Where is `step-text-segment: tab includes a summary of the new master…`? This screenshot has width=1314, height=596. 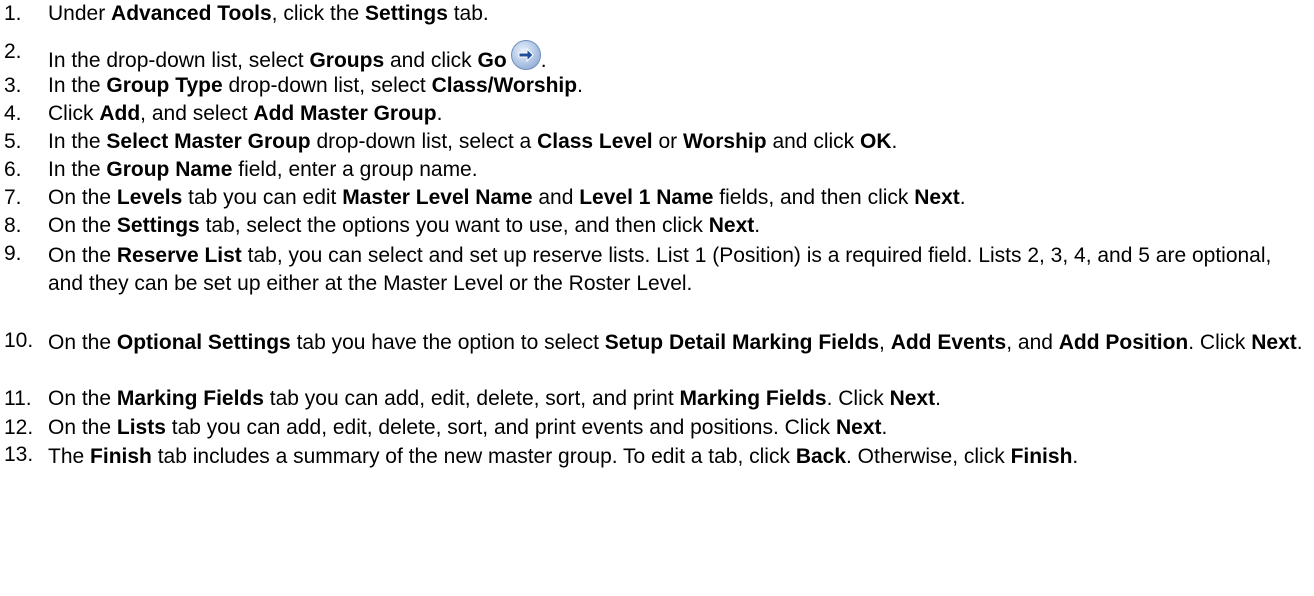 step-text-segment: tab includes a summary of the new master… is located at coordinates (473, 456).